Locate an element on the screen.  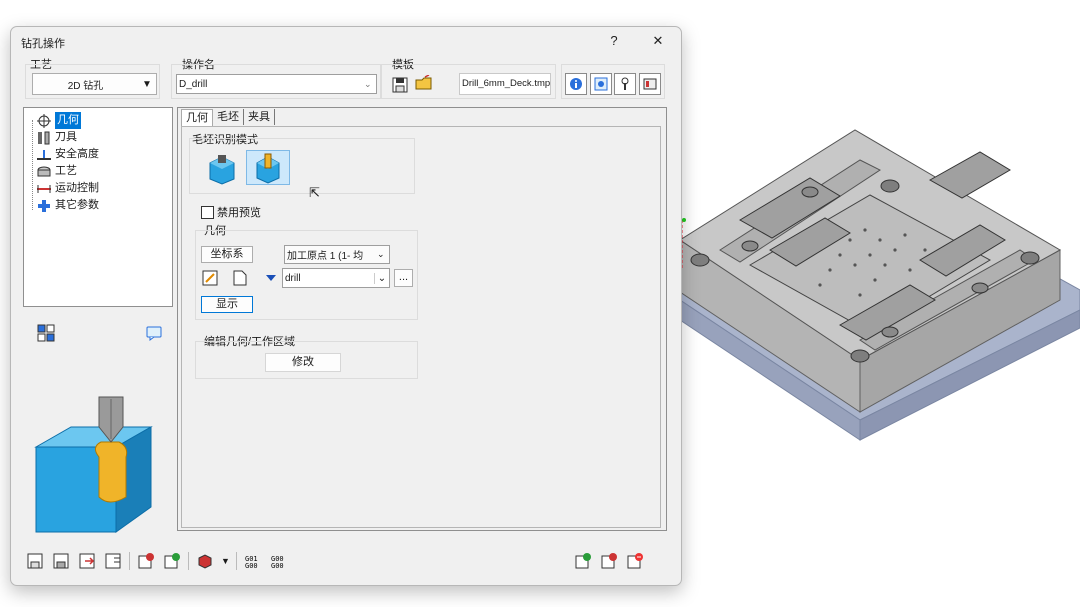
bottom-toolbar-left: ▼ G01 G00 G00 G00 is located at coordinates (157, 561).